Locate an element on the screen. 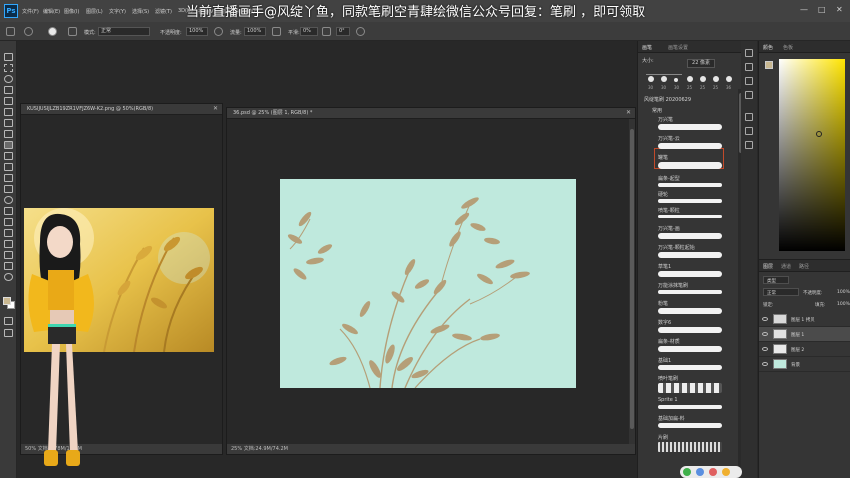 The height and width of the screenshot is (478, 850). tab-swatches: 色板 is located at coordinates (788, 47).